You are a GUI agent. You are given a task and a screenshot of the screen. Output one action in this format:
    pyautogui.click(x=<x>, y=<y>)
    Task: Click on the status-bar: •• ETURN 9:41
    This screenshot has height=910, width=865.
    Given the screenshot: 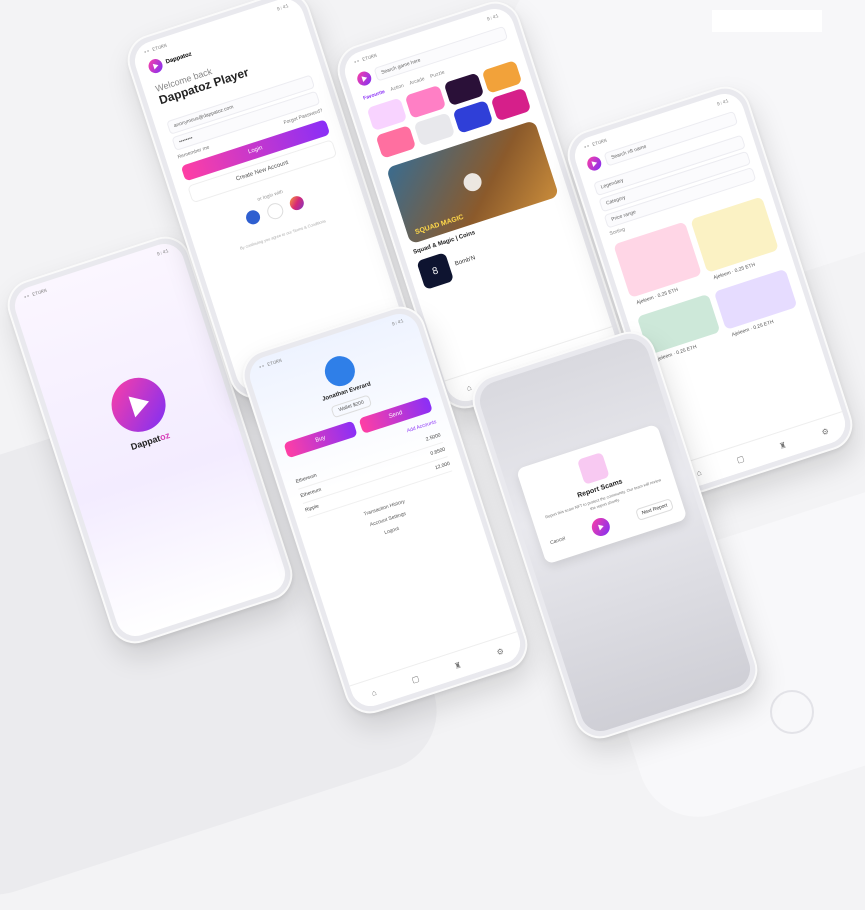 What is the action you would take?
    pyautogui.click(x=96, y=273)
    